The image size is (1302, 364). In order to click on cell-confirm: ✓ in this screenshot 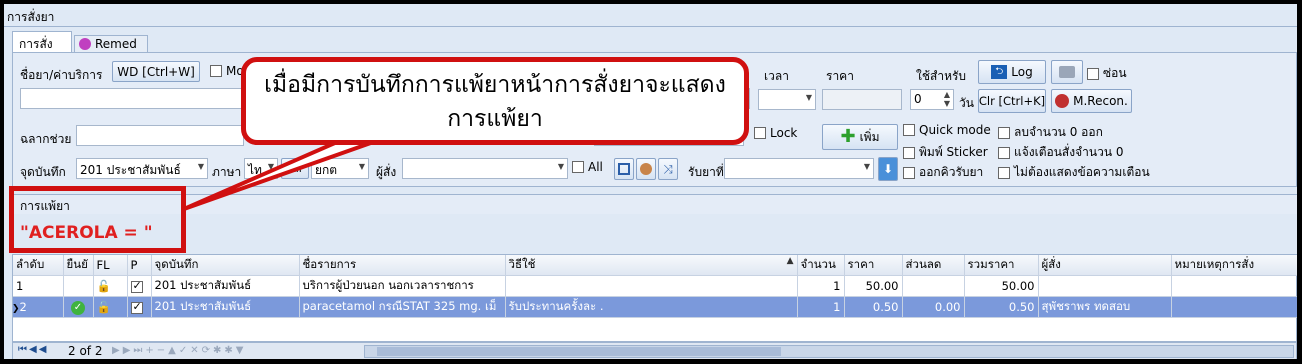, I will do `click(78, 307)`.